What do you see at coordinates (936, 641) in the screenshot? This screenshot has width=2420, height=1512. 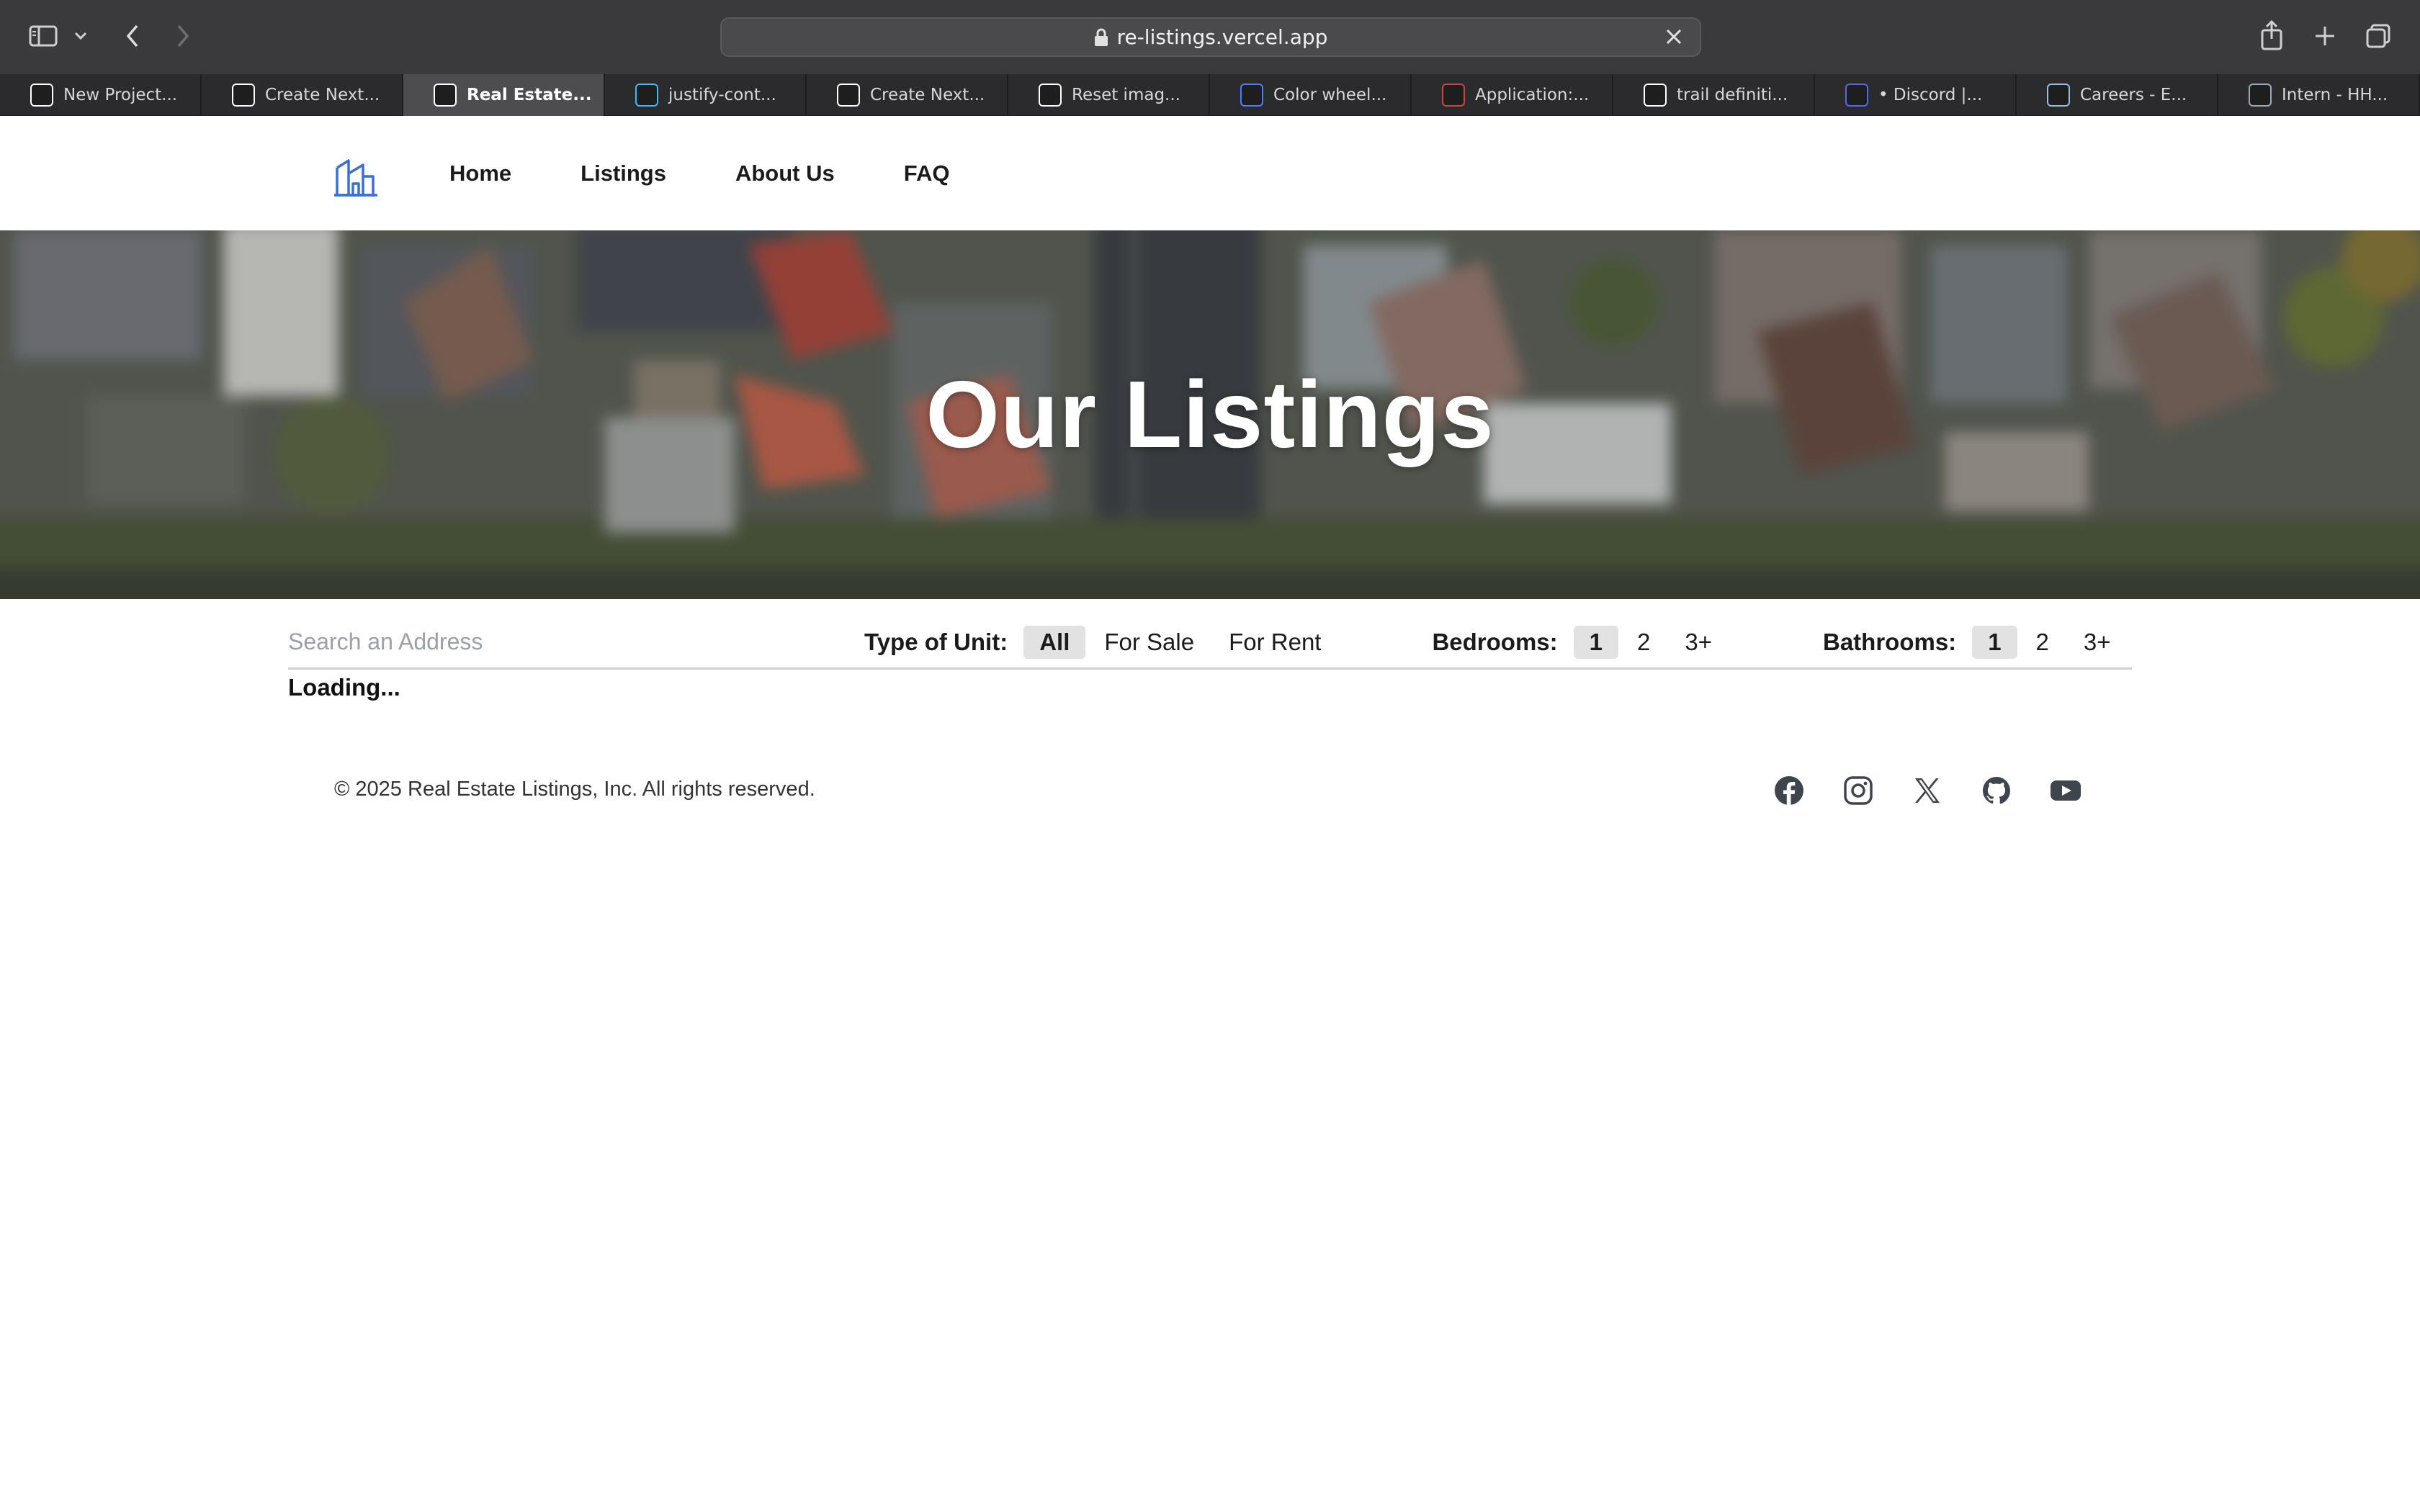 I see `unit-type-label: Type of Unit:` at bounding box center [936, 641].